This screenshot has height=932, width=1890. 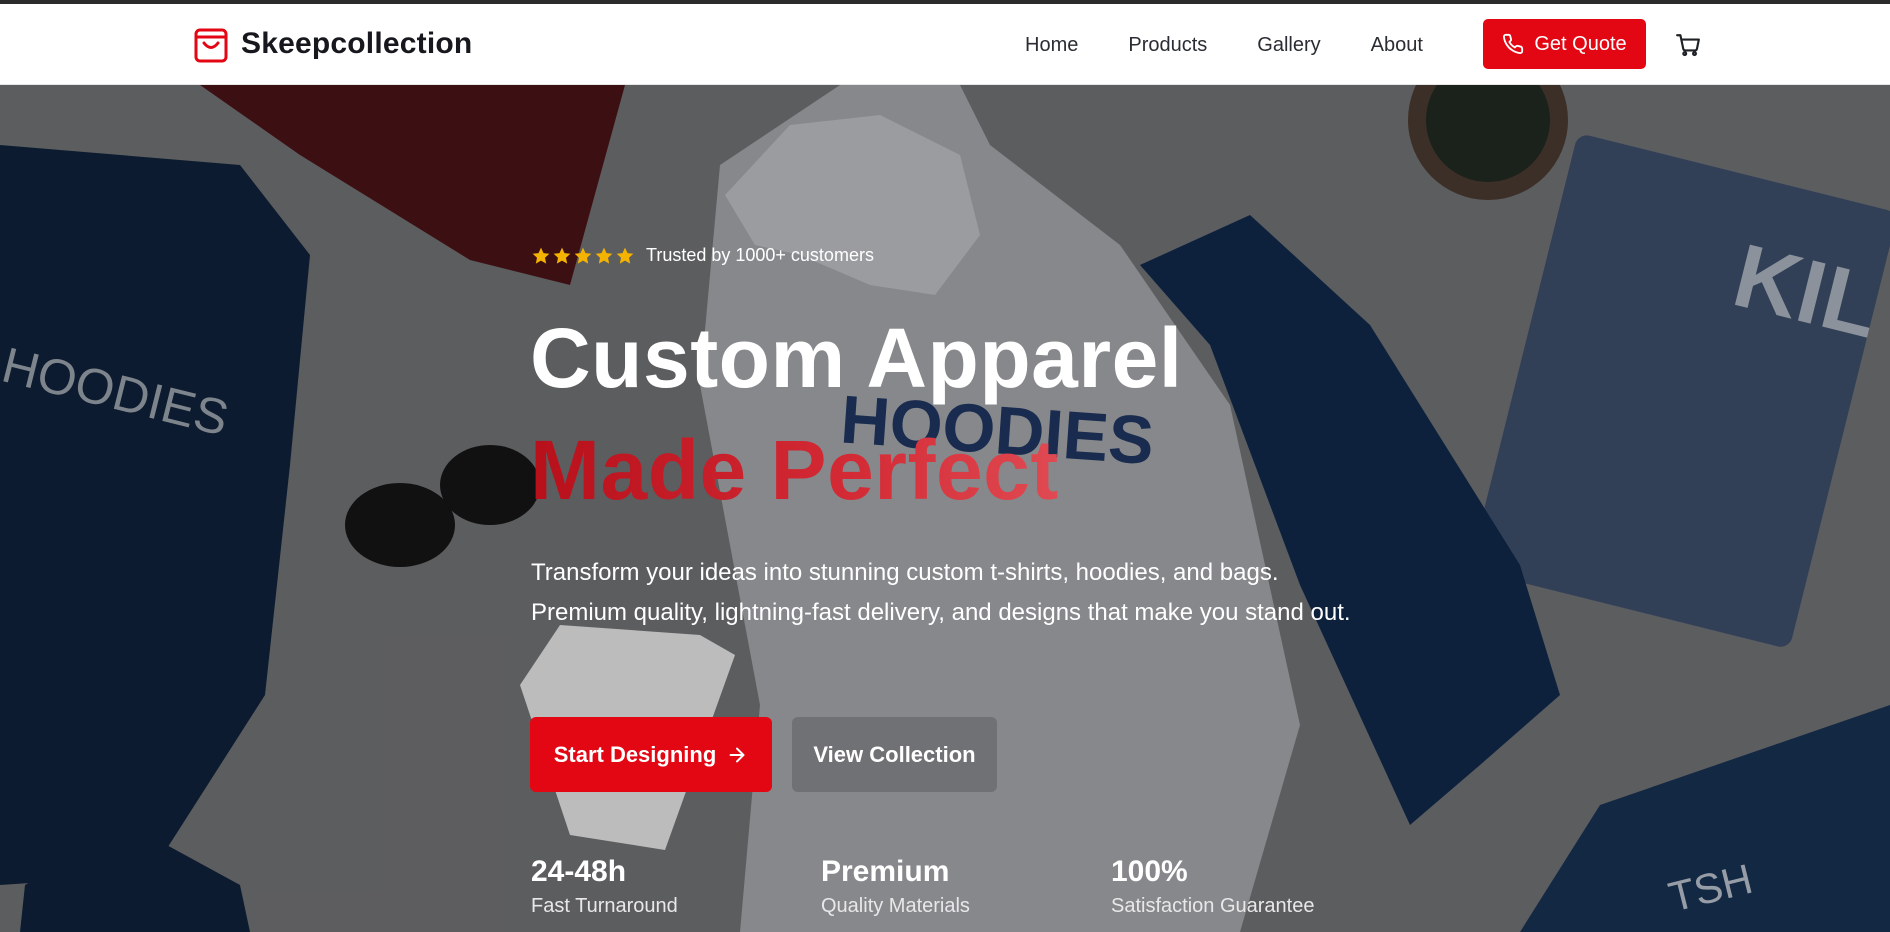 I want to click on hero-title-line2: Made Perfect, so click(x=794, y=470).